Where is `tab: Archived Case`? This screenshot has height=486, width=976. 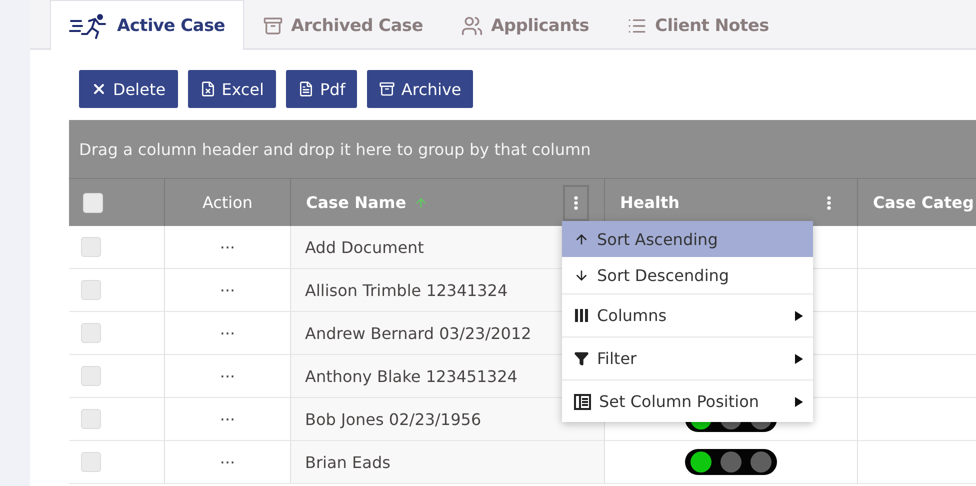
tab: Archived Case is located at coordinates (343, 25).